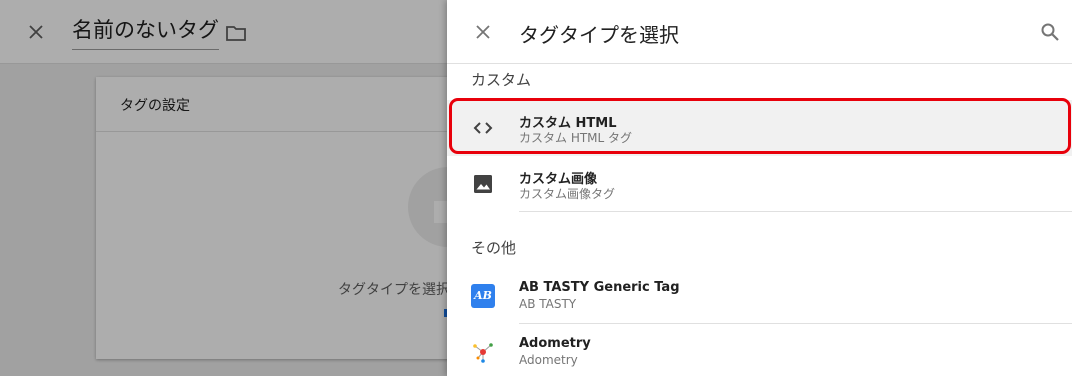 This screenshot has height=376, width=1072. I want to click on tag-type-item-custom-image: カスタム画像 カスタム画像タグ, so click(759, 184).